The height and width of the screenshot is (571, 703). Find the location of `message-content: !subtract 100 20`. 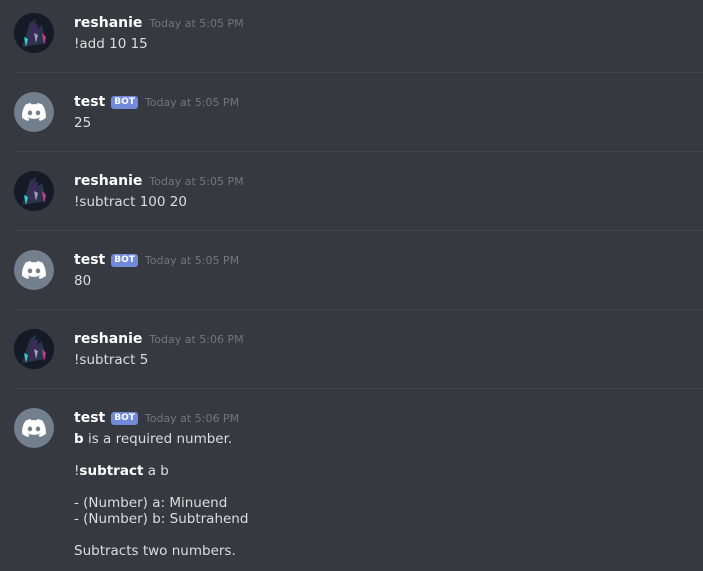

message-content: !subtract 100 20 is located at coordinates (130, 202).